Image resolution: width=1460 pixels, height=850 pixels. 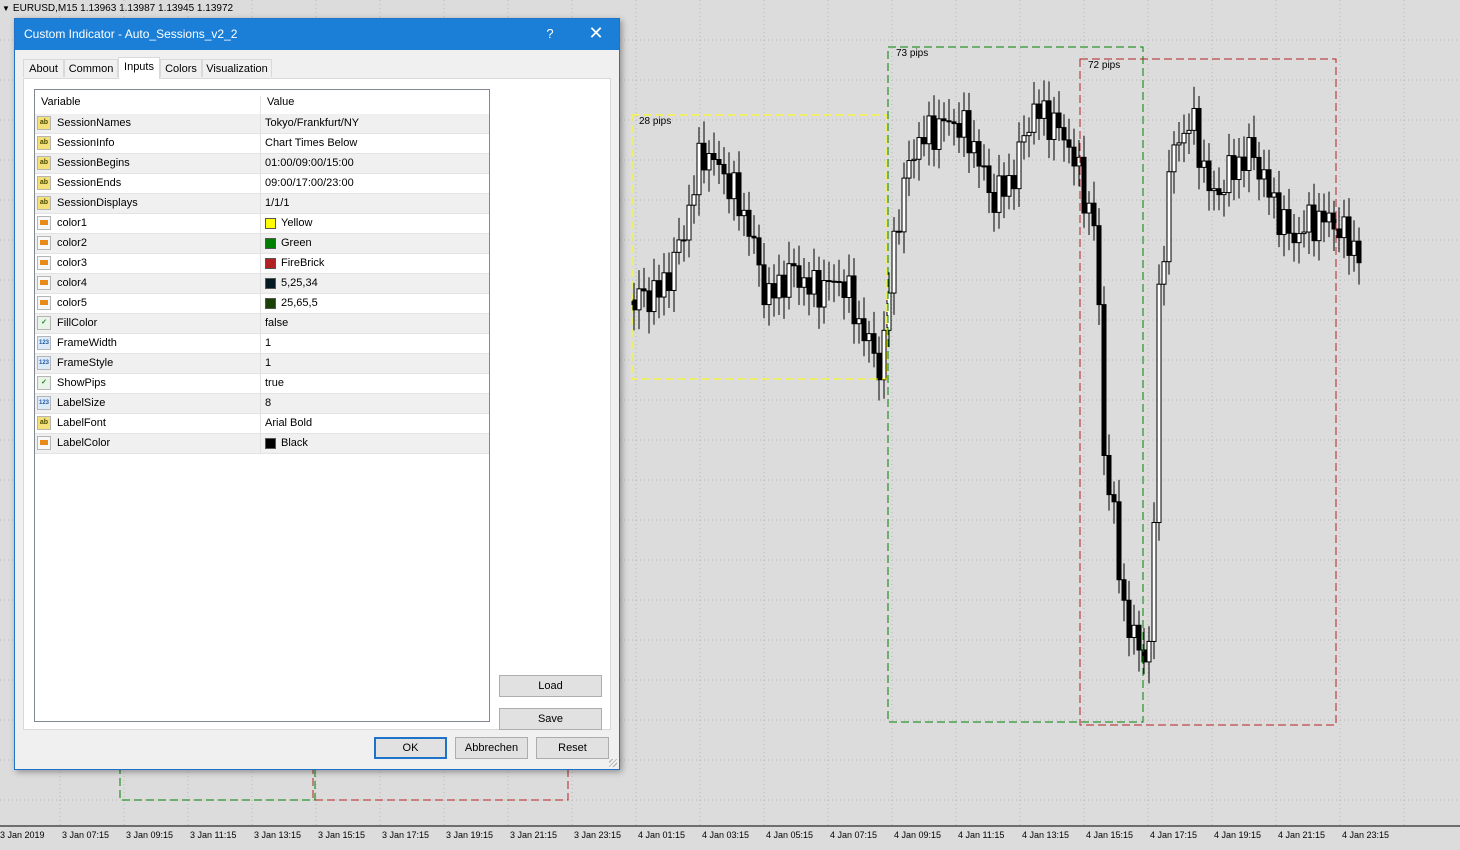 What do you see at coordinates (81, 383) in the screenshot?
I see `variable-name: ShowPips` at bounding box center [81, 383].